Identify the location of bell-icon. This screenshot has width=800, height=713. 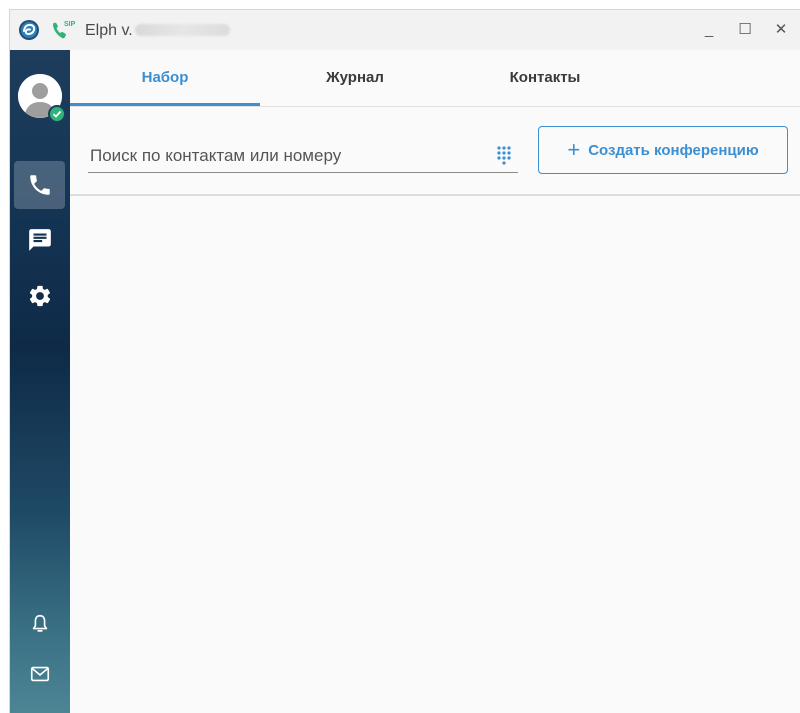
(40, 623).